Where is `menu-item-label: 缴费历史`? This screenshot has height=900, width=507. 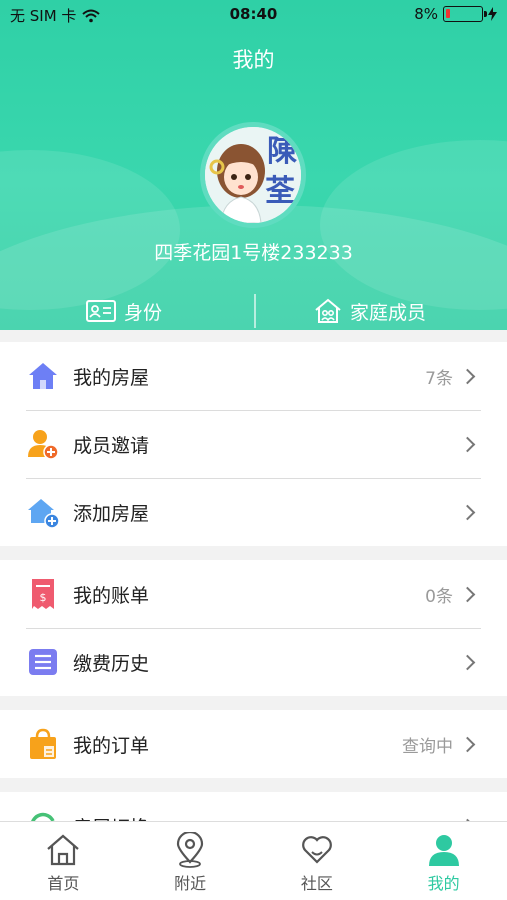
menu-item-label: 缴费历史 is located at coordinates (111, 663).